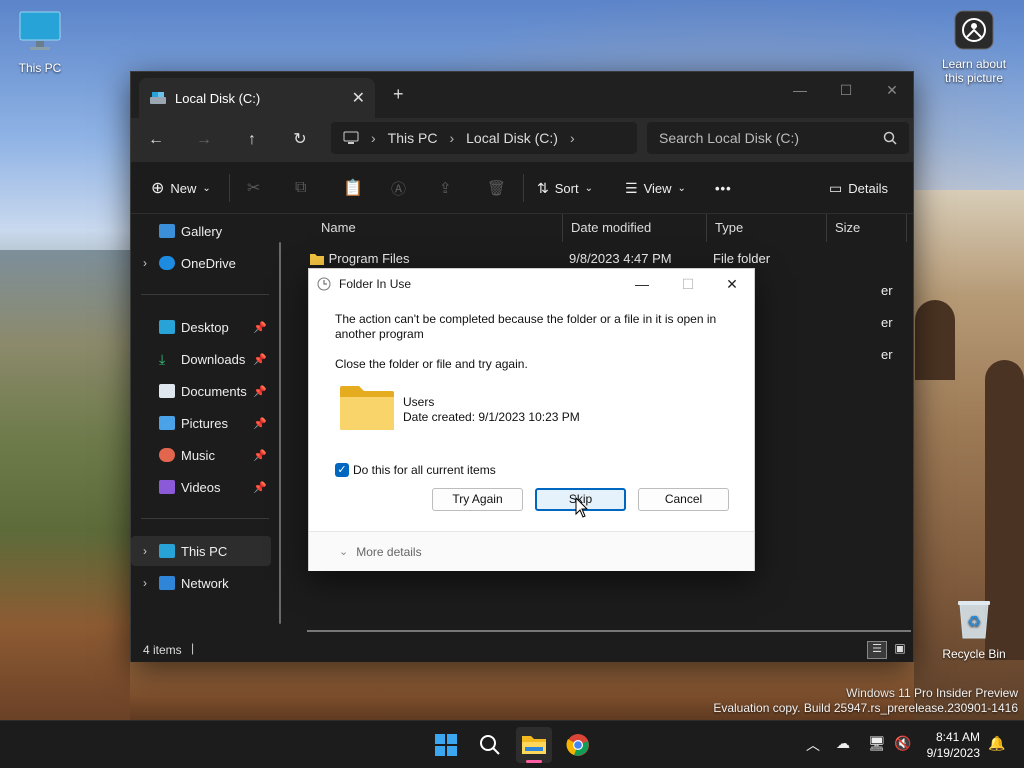 Image resolution: width=1024 pixels, height=768 pixels. I want to click on download-arrow-icon: ⤓, so click(162, 359).